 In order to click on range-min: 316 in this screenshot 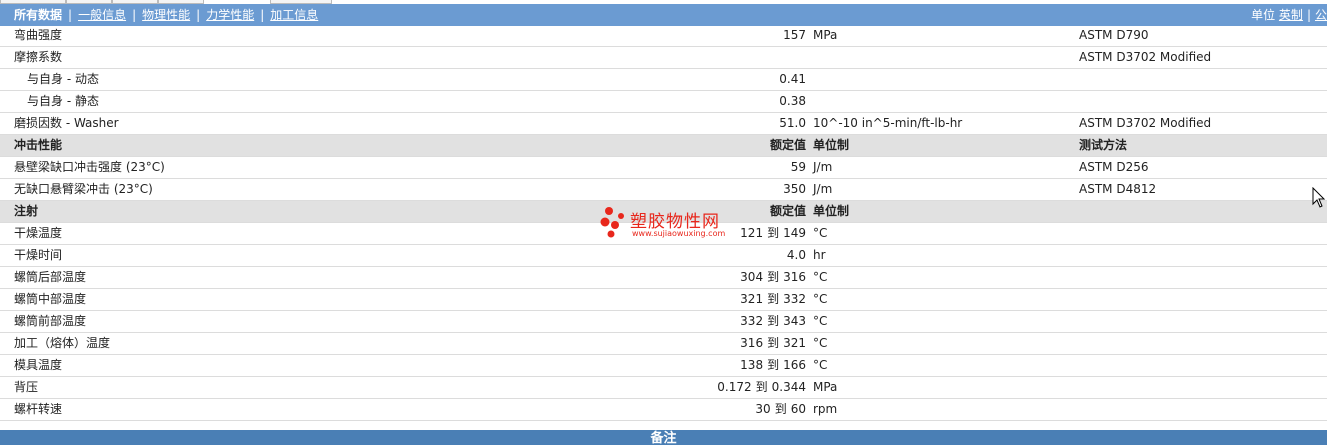, I will do `click(752, 343)`.